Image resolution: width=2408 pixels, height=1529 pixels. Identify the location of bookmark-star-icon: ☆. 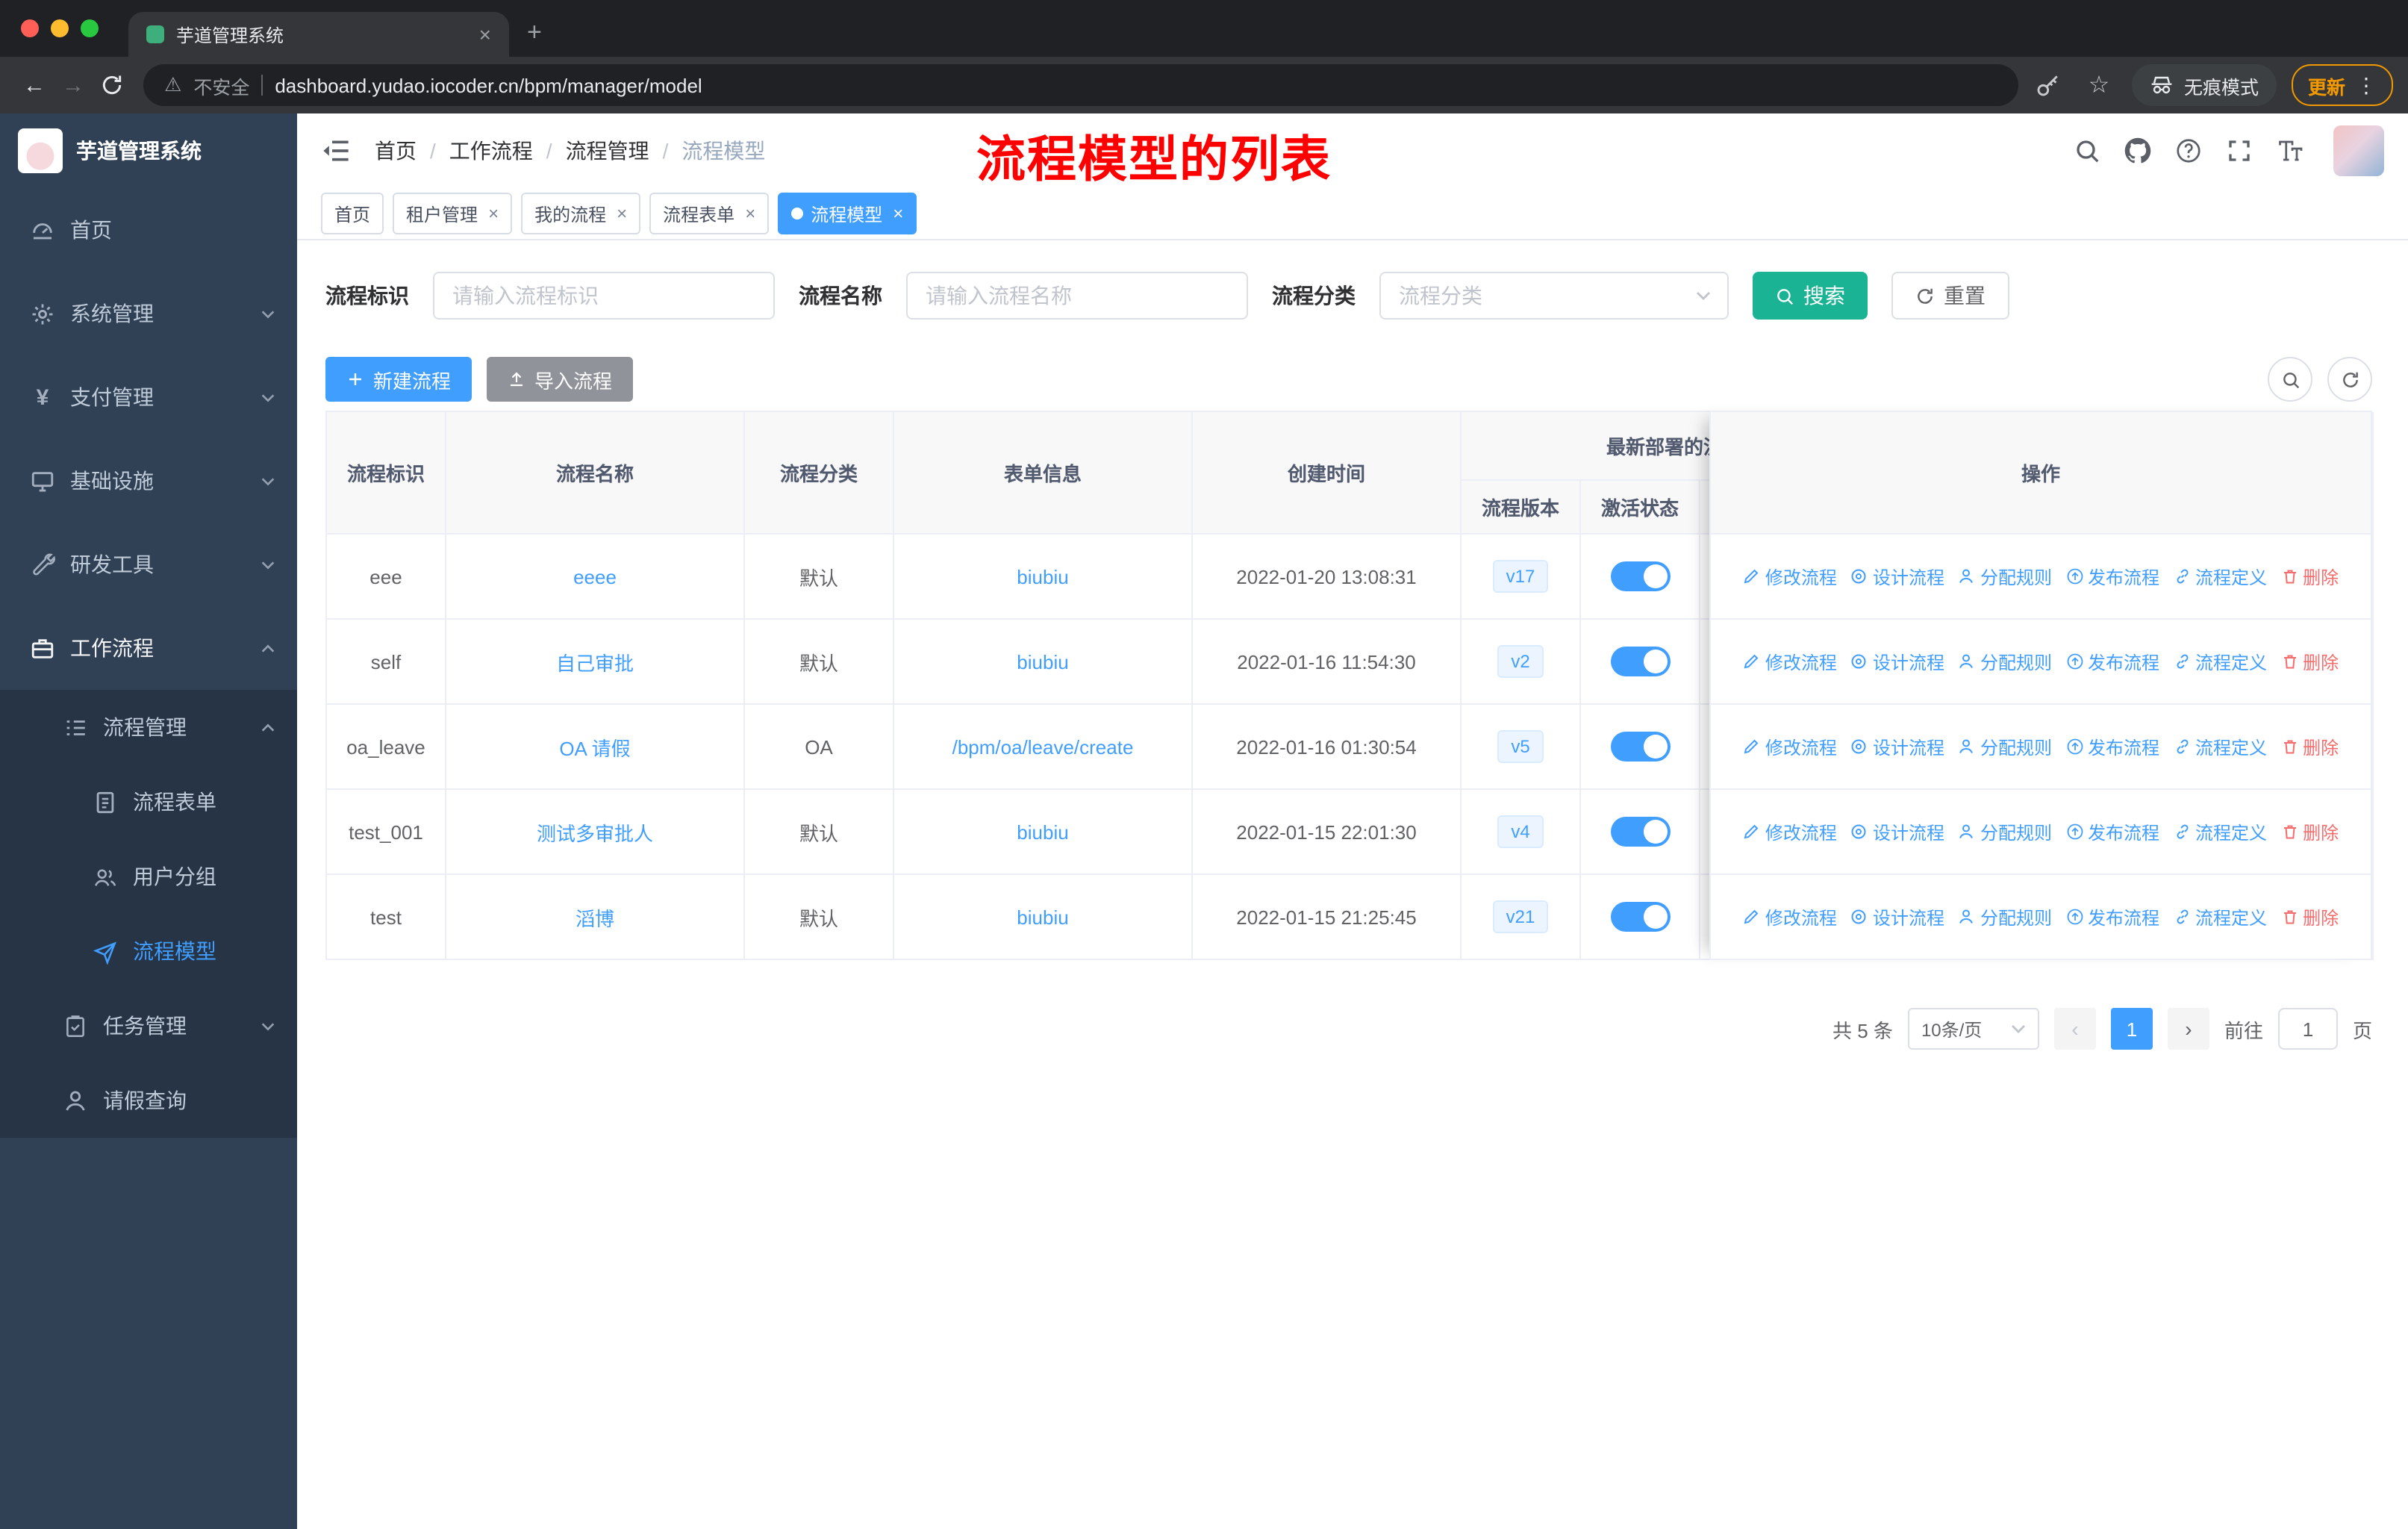
(2099, 85).